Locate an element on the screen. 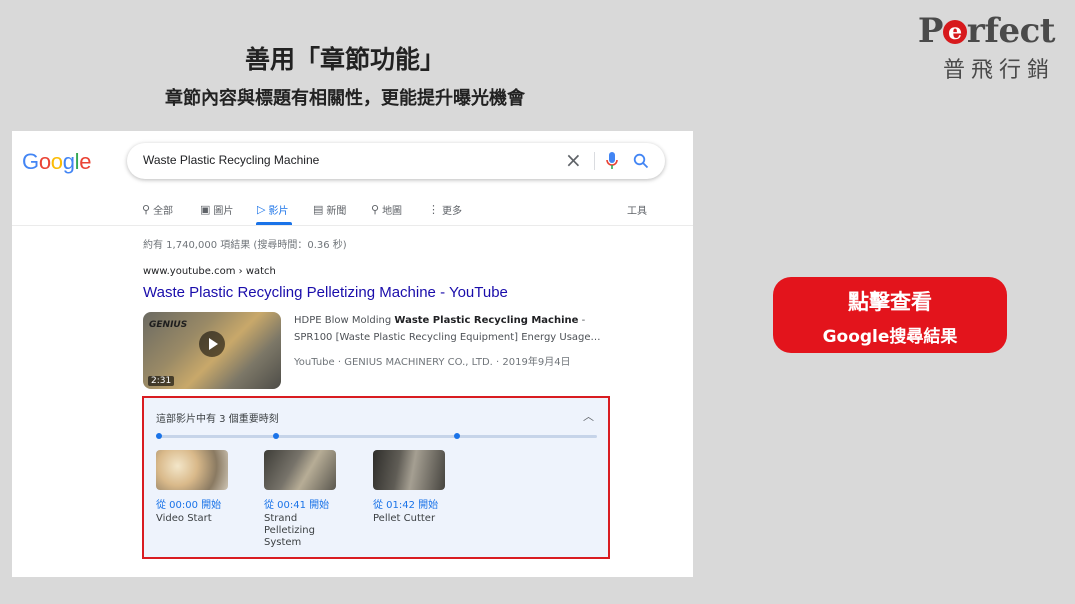 The width and height of the screenshot is (1075, 604). search-icon: ⚲ is located at coordinates (146, 209).